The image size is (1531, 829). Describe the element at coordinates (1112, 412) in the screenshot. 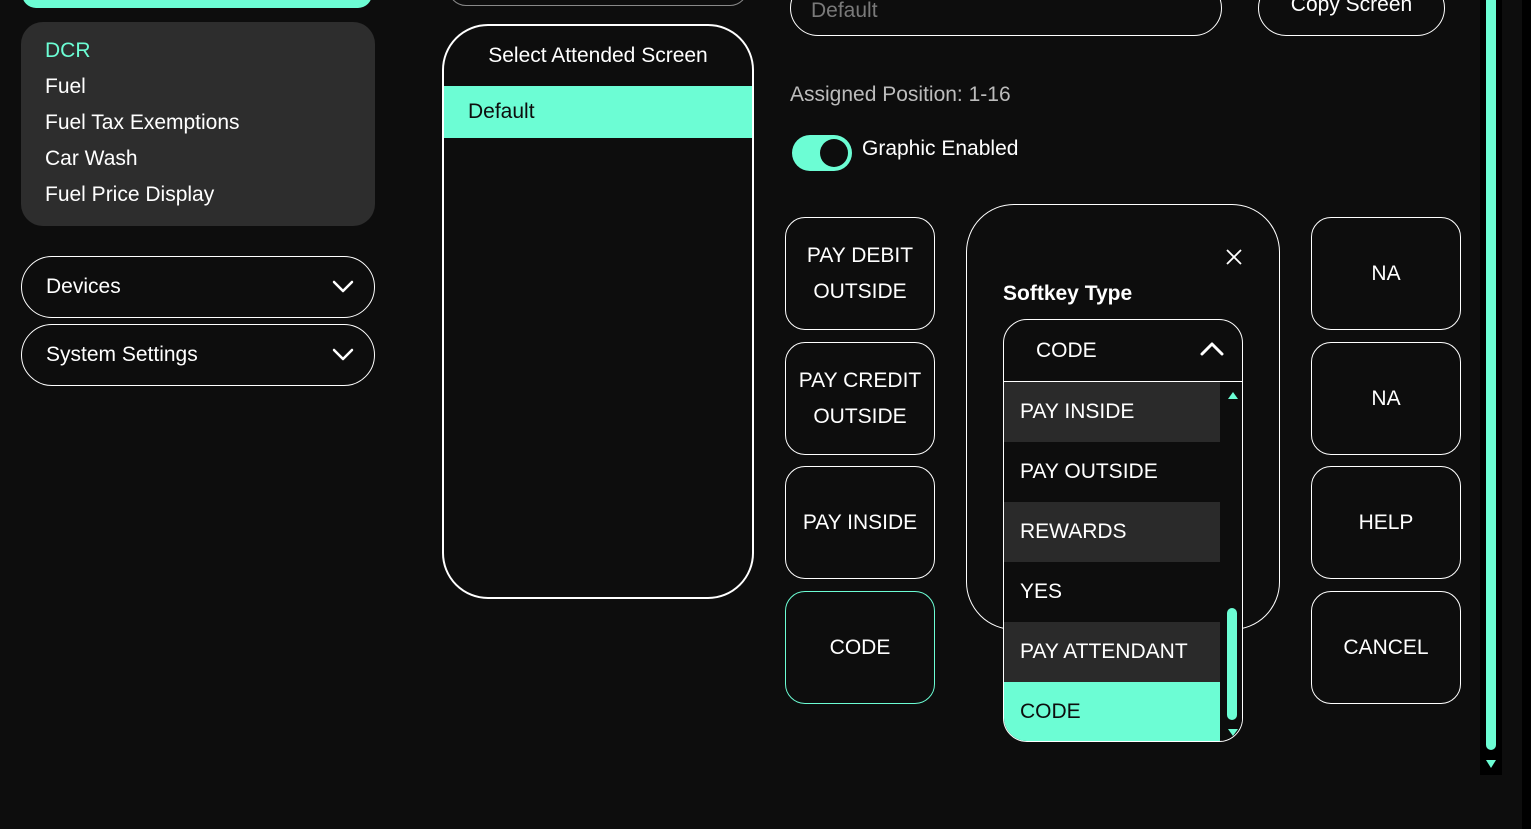

I see `dropdown-option-pay-inside: PAY INSIDE` at that location.